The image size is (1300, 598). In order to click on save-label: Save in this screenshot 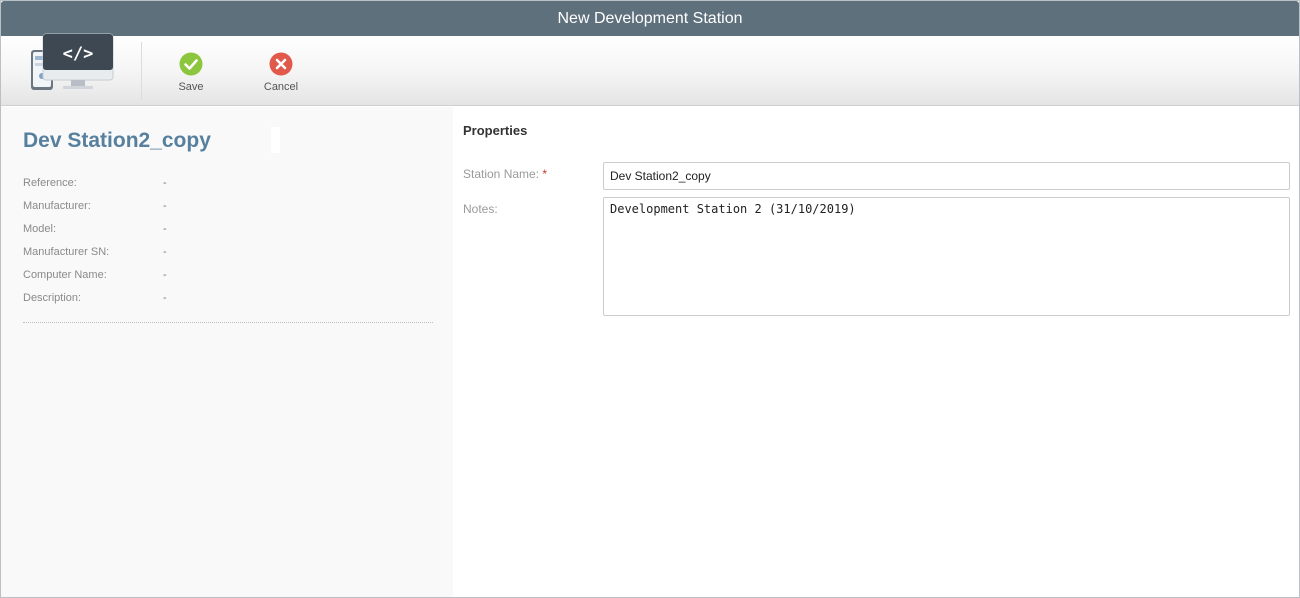, I will do `click(191, 87)`.